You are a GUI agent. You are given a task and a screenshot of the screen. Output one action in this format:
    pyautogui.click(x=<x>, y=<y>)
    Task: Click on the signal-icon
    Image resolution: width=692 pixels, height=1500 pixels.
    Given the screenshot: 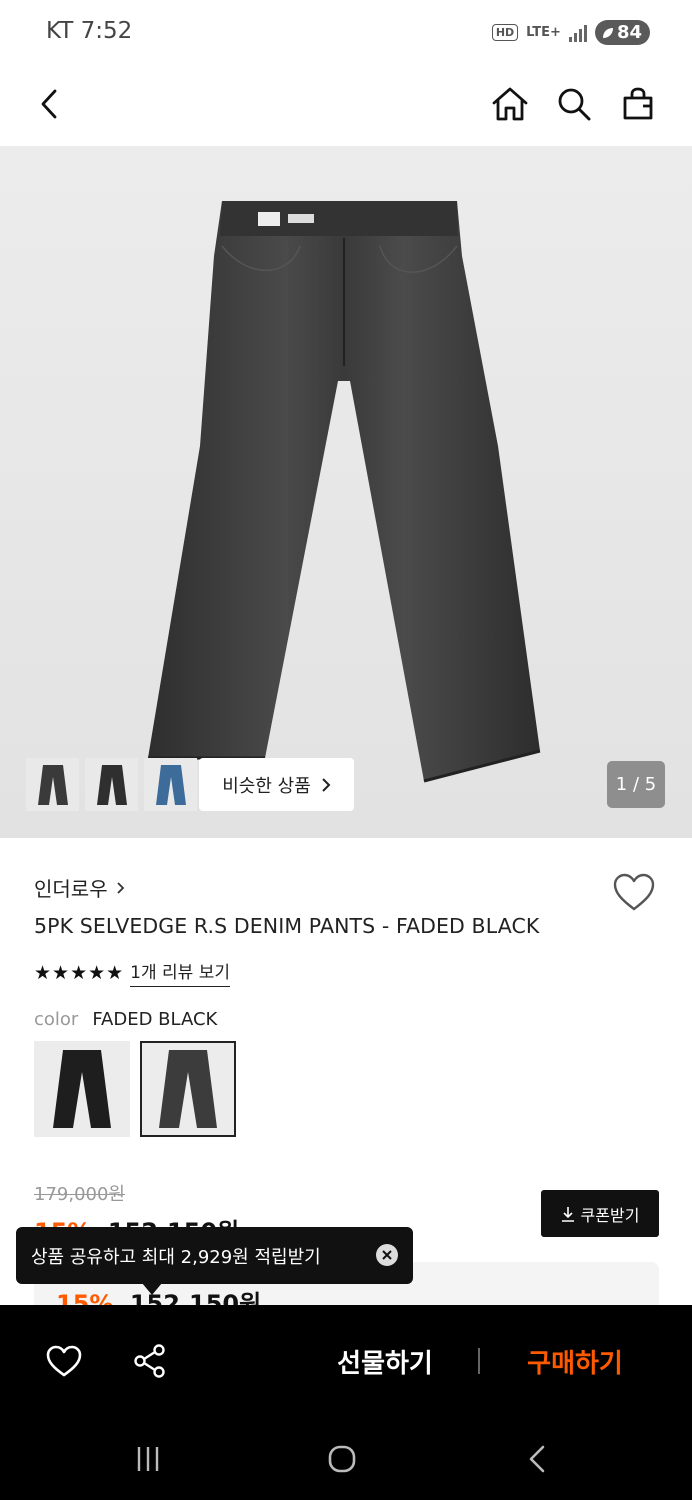 What is the action you would take?
    pyautogui.click(x=577, y=33)
    